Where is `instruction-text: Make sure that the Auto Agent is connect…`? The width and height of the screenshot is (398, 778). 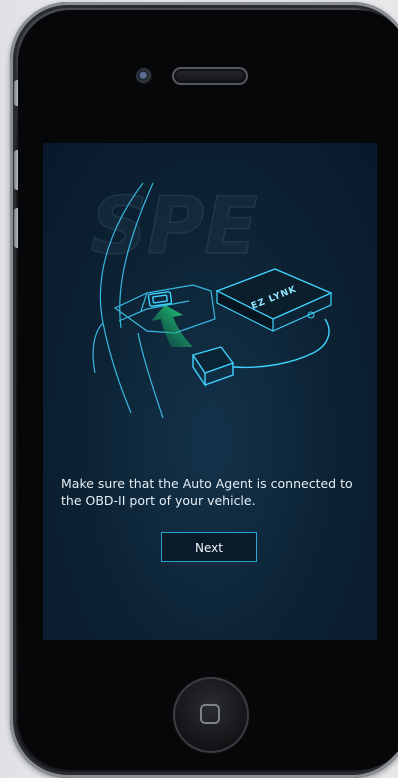
instruction-text: Make sure that the Auto Agent is connect… is located at coordinates (207, 492).